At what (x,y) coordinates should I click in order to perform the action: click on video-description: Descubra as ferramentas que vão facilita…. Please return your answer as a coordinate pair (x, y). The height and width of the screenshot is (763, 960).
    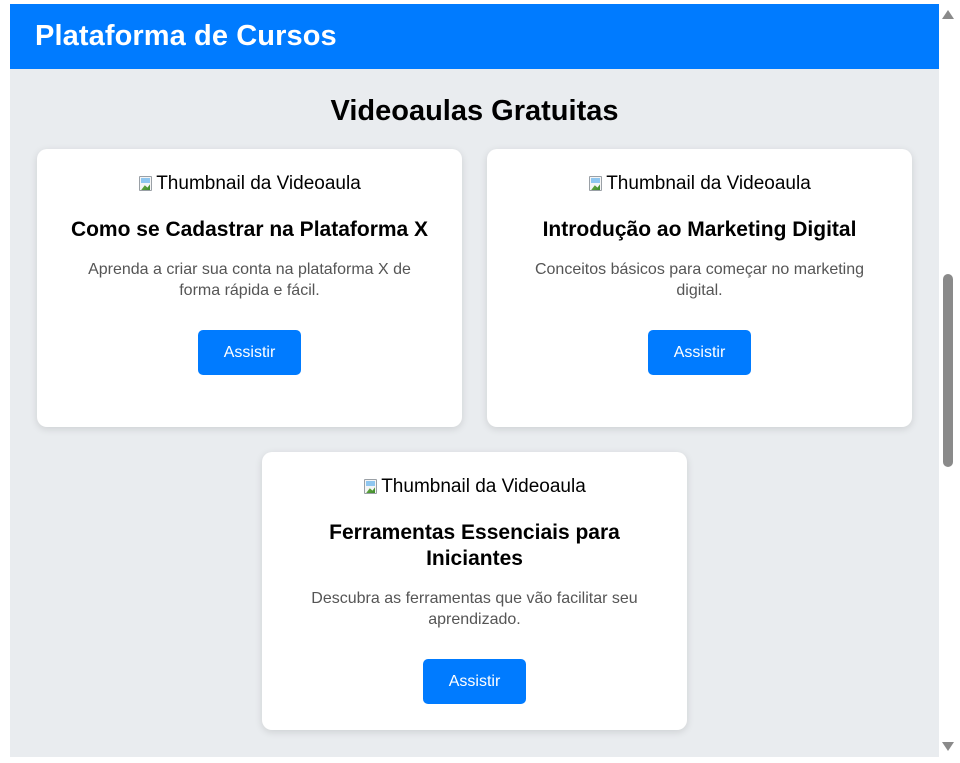
    Looking at the image, I should click on (474, 609).